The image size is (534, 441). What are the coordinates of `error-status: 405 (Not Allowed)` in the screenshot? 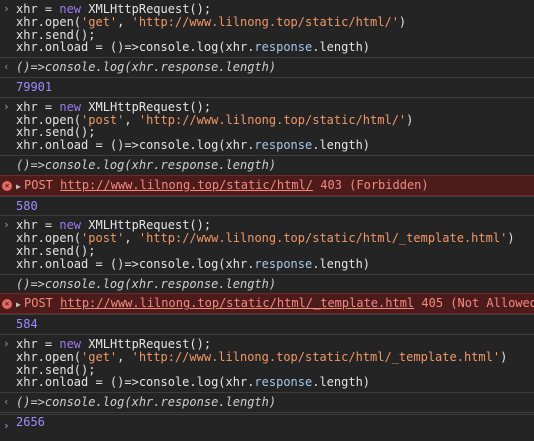 It's located at (477, 303).